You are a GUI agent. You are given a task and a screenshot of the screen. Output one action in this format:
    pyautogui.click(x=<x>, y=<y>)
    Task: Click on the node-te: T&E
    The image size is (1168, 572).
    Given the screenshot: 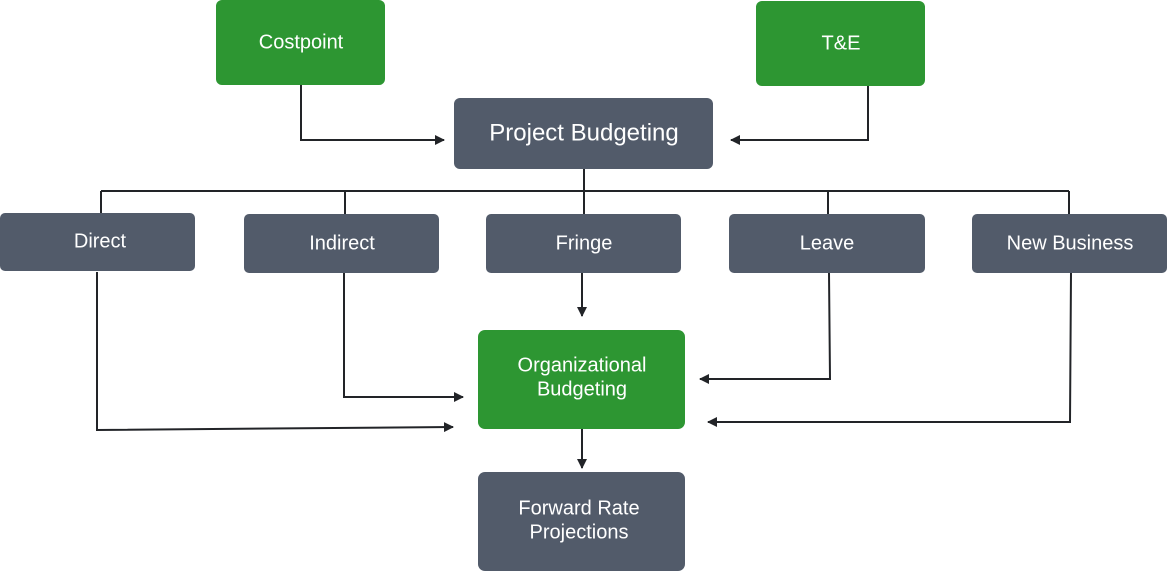 What is the action you would take?
    pyautogui.click(x=840, y=43)
    